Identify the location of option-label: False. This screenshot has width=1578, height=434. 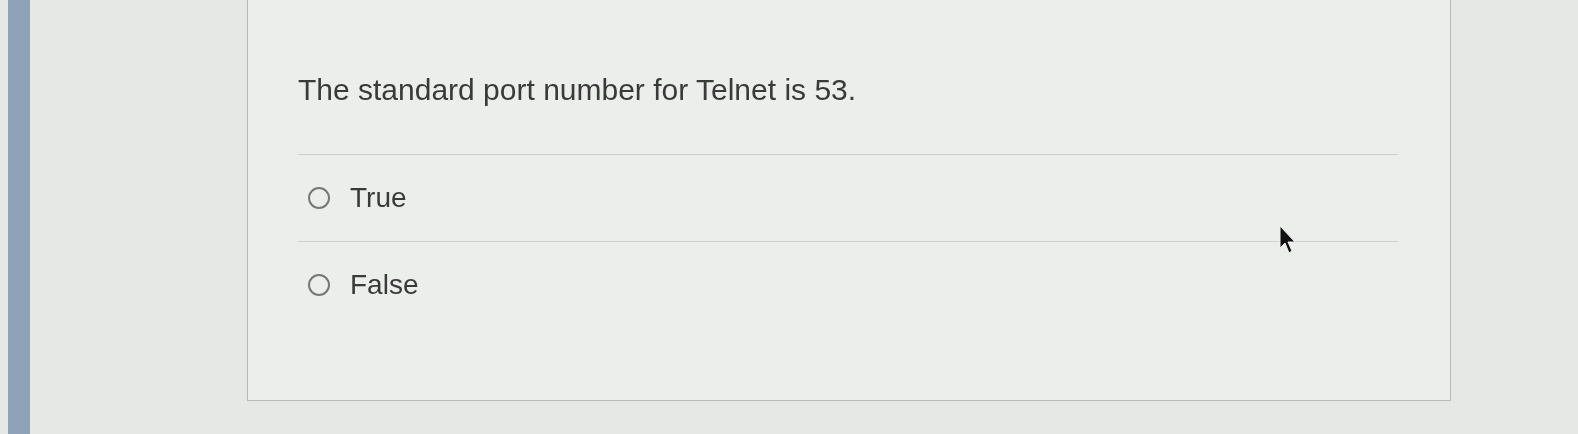
(384, 285).